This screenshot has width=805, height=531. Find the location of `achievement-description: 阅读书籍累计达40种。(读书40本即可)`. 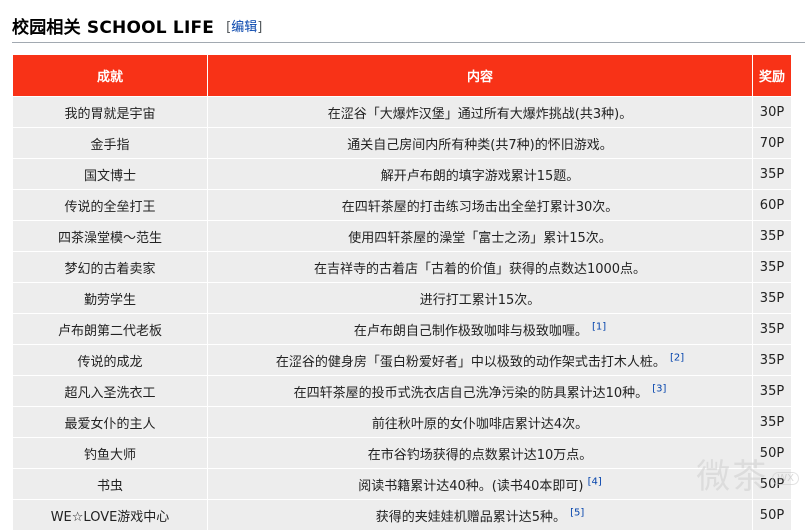

achievement-description: 阅读书籍累计达40种。(读书40本即可) is located at coordinates (471, 486).